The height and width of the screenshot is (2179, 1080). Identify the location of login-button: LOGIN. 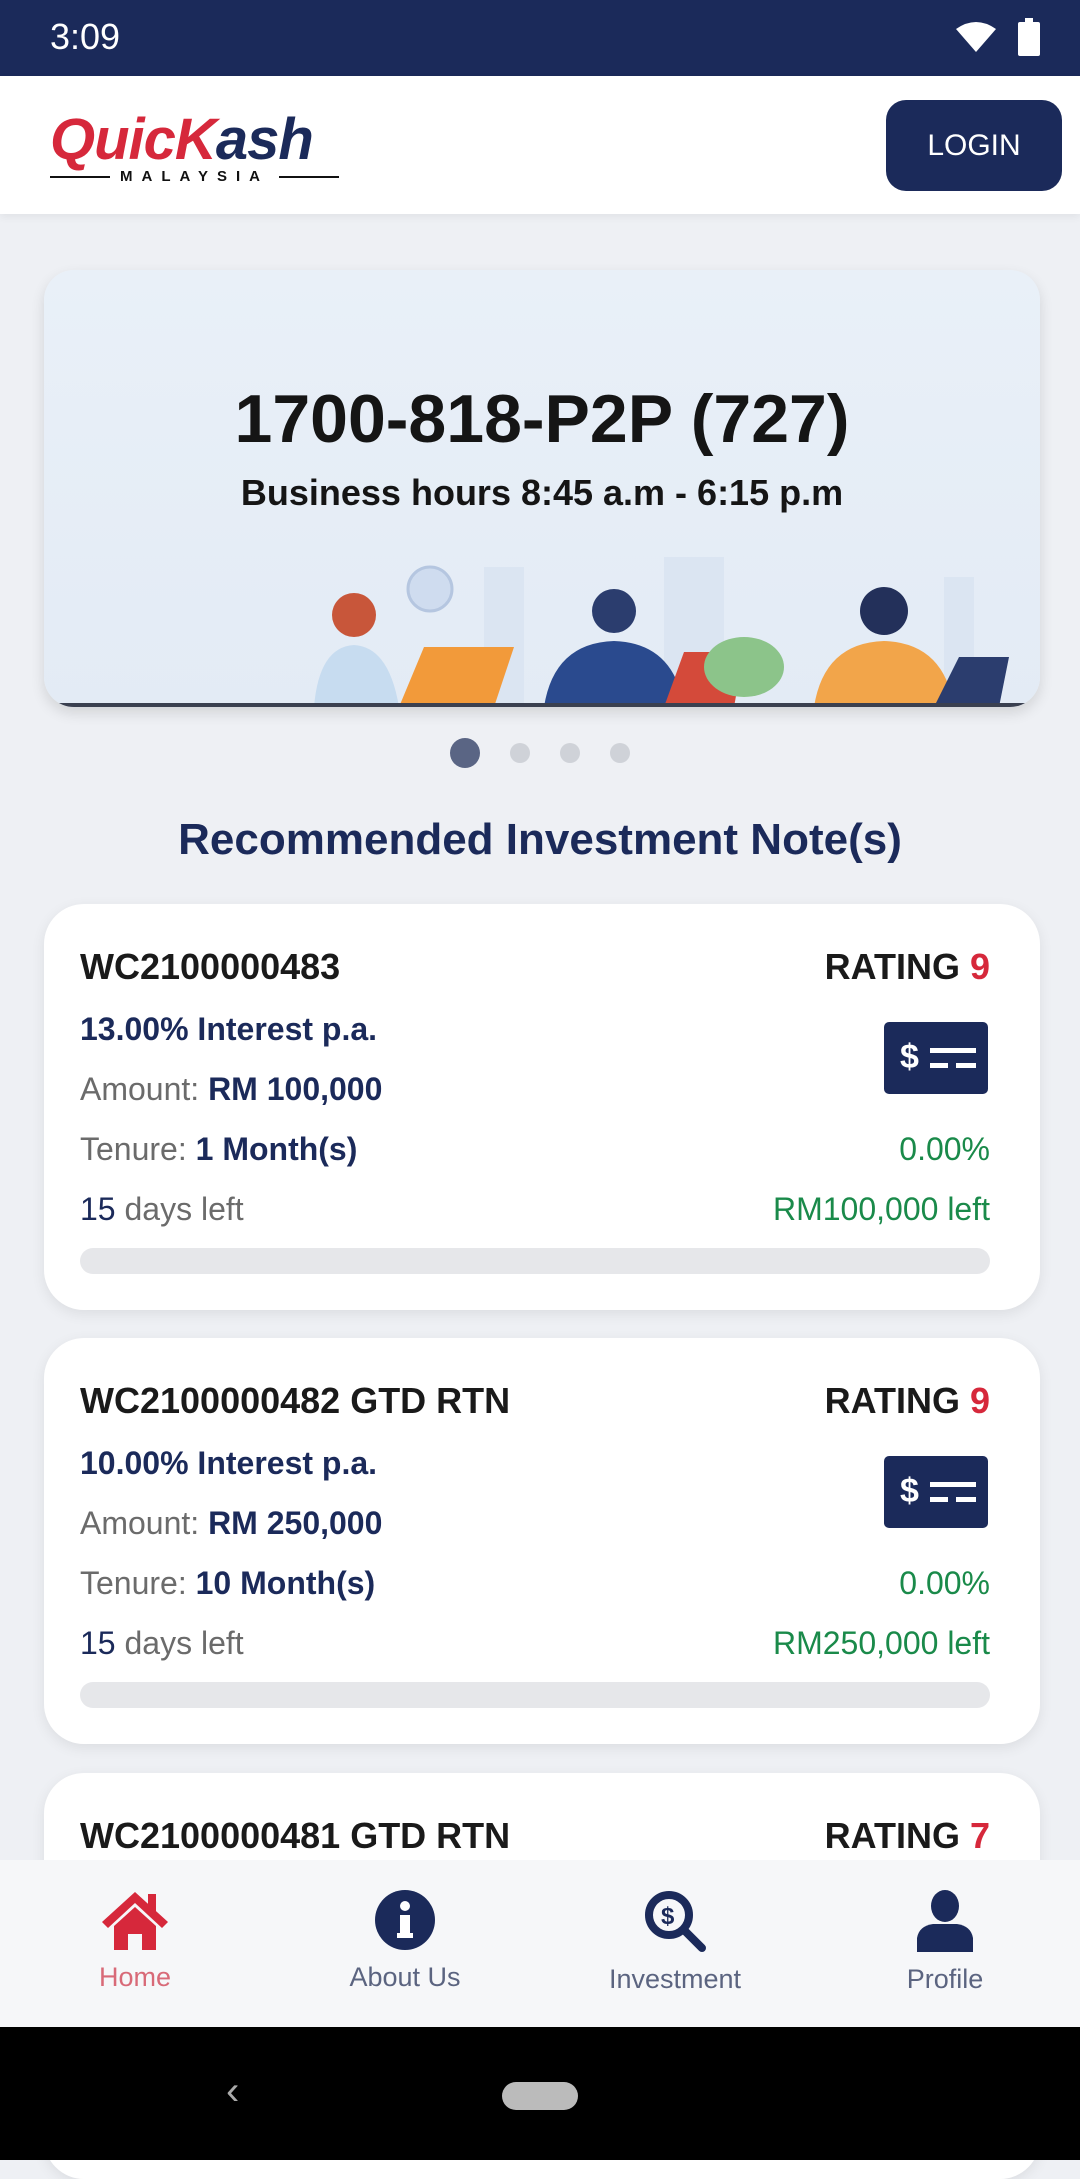
(974, 145).